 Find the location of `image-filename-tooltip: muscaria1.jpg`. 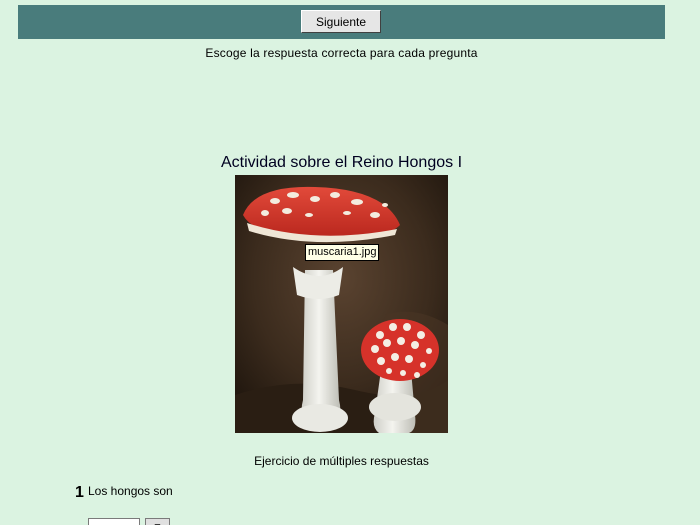

image-filename-tooltip: muscaria1.jpg is located at coordinates (342, 252).